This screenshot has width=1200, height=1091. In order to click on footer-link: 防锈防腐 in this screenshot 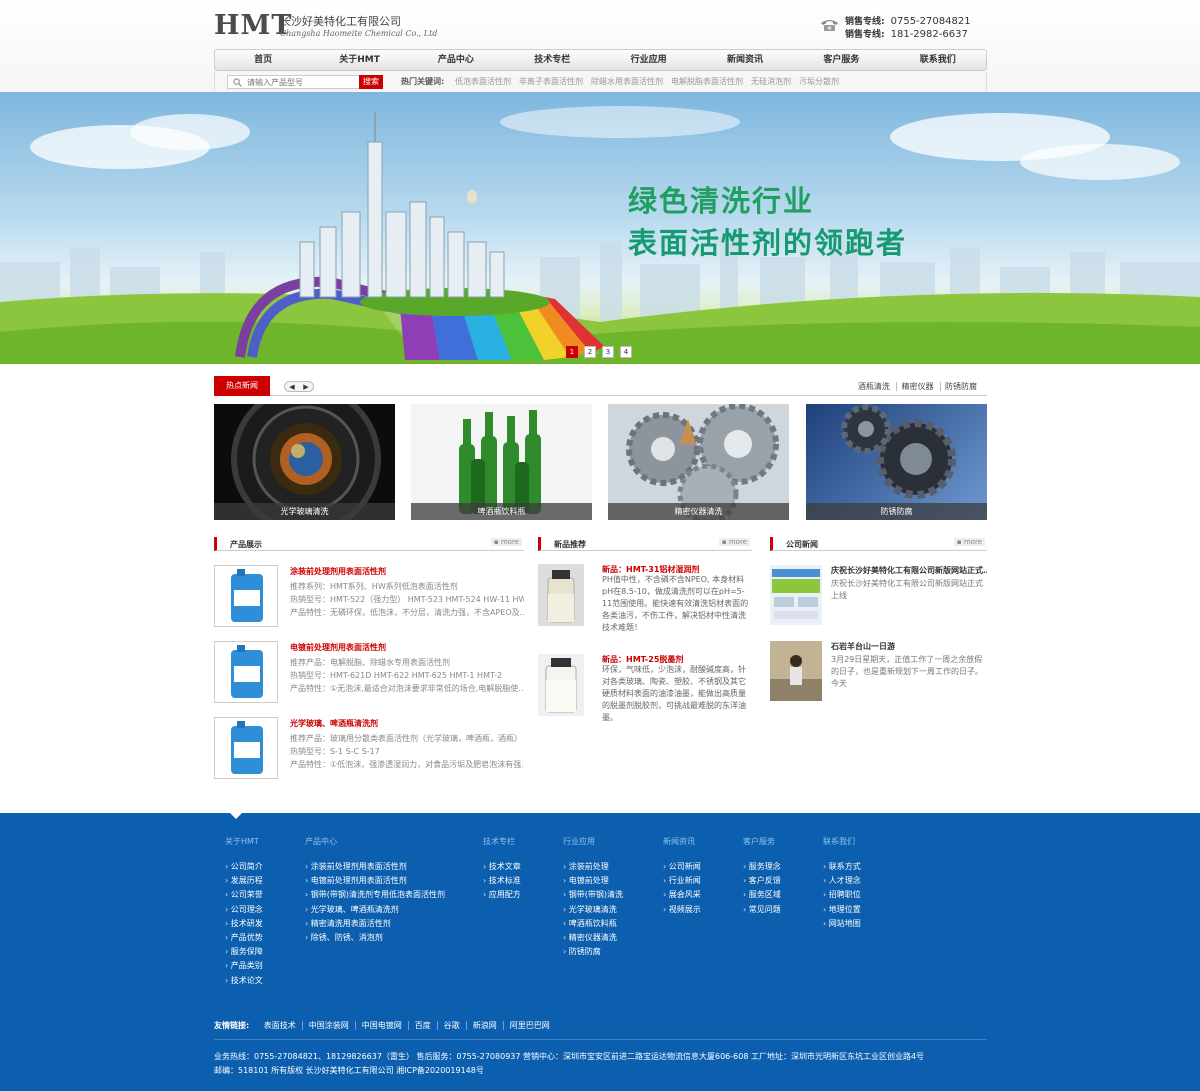, I will do `click(593, 953)`.